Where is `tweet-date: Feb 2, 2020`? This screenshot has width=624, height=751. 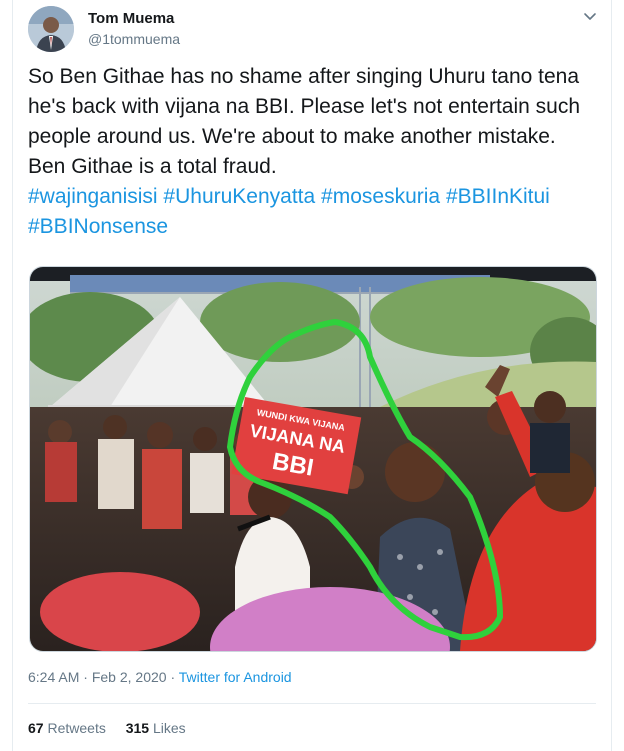 tweet-date: Feb 2, 2020 is located at coordinates (129, 677).